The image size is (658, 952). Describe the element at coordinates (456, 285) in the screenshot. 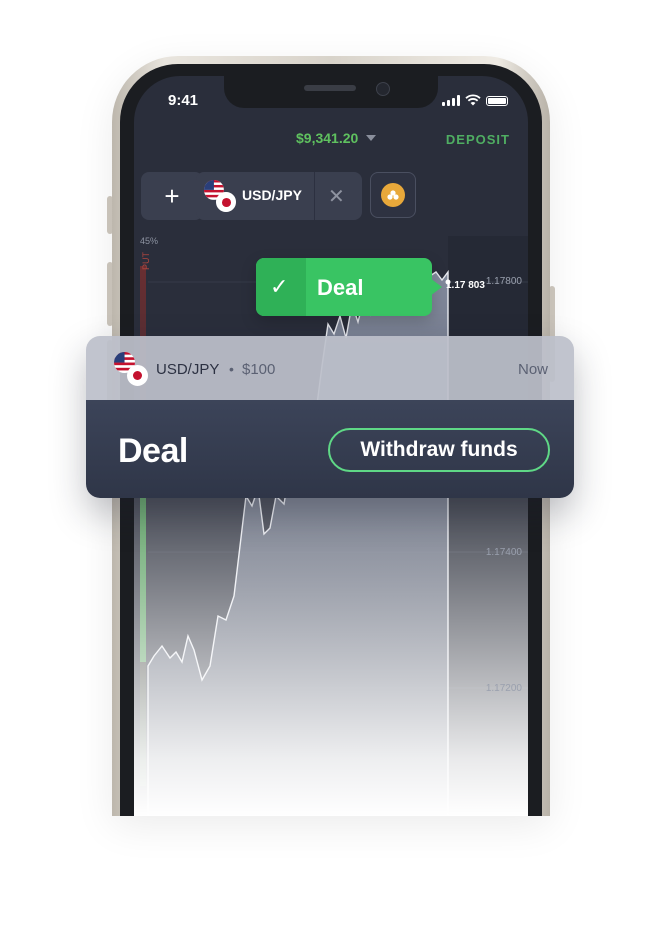

I see `current-price-prefix: 1.17` at that location.